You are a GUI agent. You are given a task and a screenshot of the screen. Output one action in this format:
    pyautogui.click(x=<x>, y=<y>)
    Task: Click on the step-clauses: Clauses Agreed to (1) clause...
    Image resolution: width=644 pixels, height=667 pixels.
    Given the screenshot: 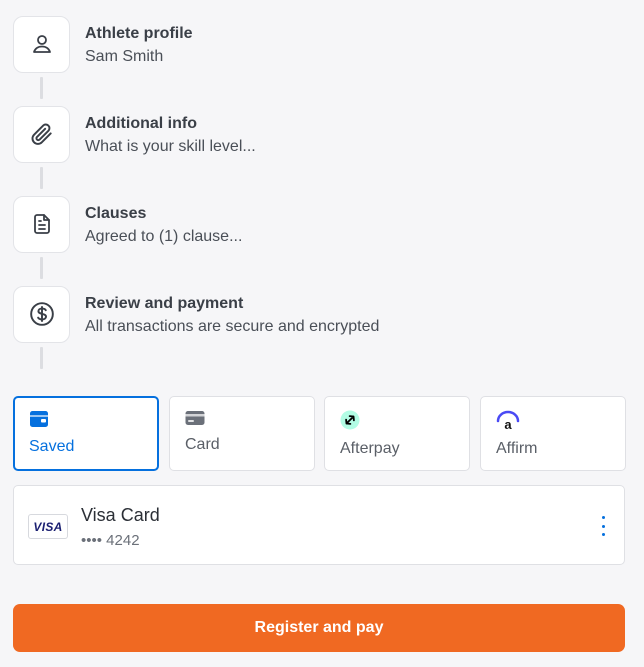 What is the action you would take?
    pyautogui.click(x=127, y=224)
    